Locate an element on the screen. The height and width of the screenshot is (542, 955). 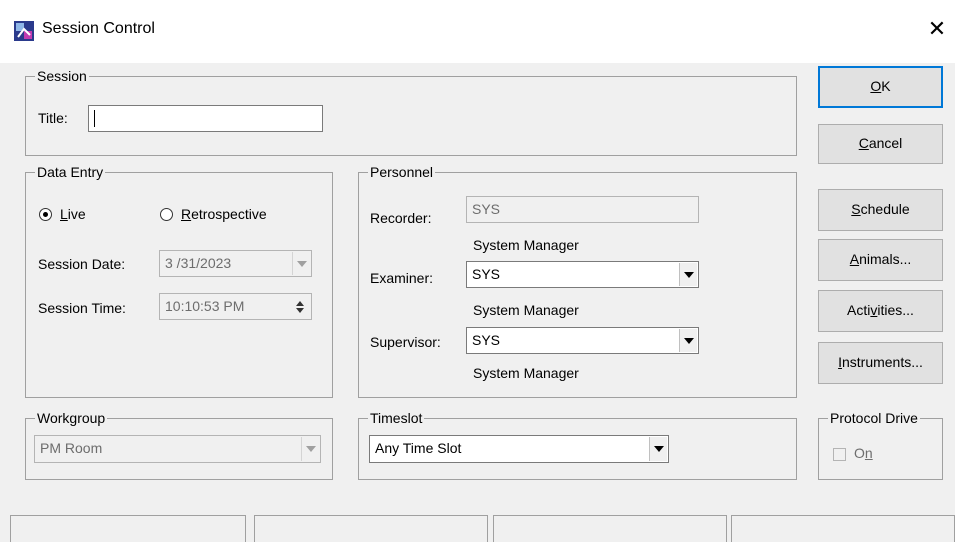
session-date-value: 3 /31/2023 is located at coordinates (198, 263).